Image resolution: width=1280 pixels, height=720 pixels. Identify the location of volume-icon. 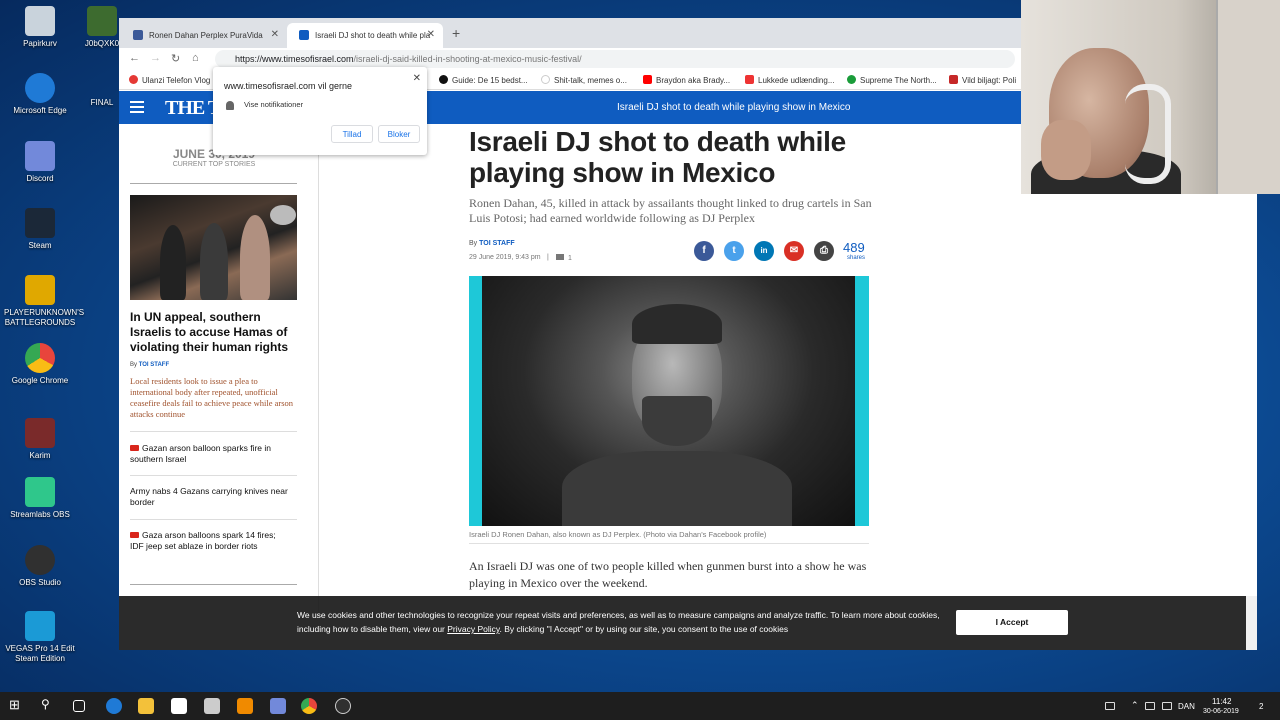
(1167, 706).